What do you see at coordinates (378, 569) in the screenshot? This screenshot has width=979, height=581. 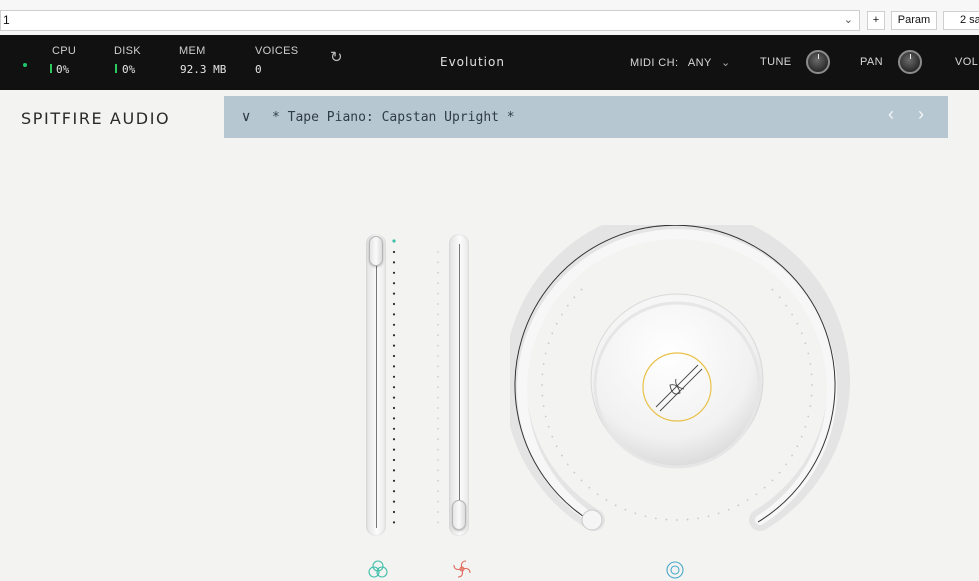 I see `triad-circles-icon` at bounding box center [378, 569].